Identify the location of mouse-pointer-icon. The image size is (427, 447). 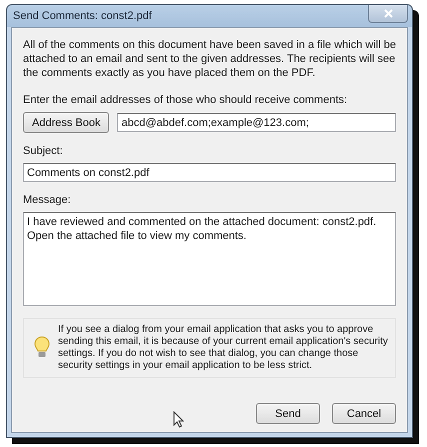
(178, 419).